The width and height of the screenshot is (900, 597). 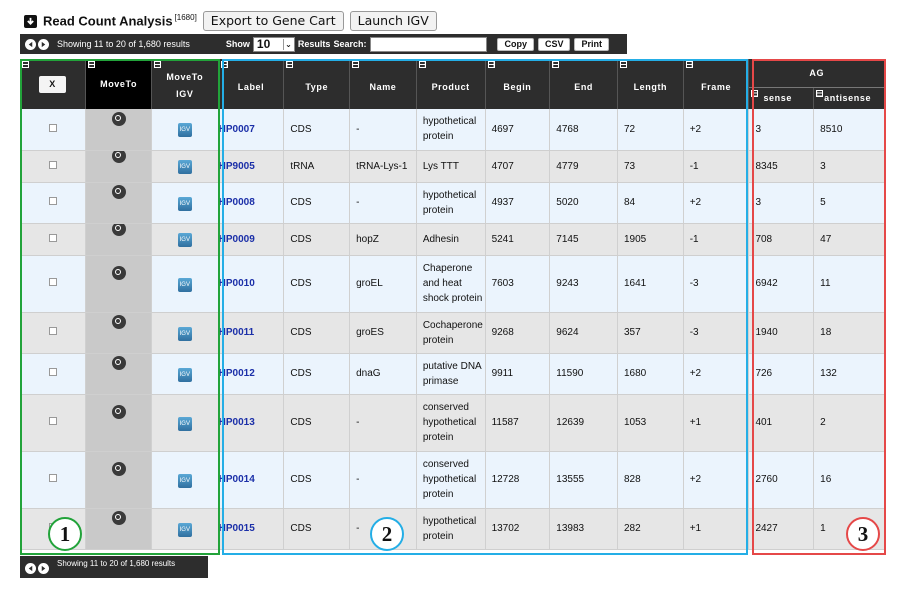 What do you see at coordinates (251, 480) in the screenshot?
I see `cell-label: HP0014` at bounding box center [251, 480].